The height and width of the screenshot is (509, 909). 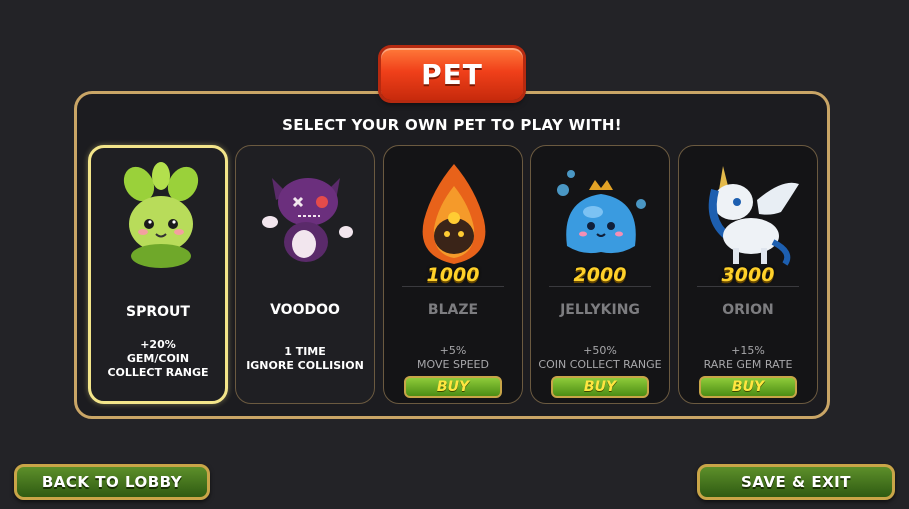 I want to click on pet-description: +50% COIN COLLECT RANGE, so click(x=600, y=357).